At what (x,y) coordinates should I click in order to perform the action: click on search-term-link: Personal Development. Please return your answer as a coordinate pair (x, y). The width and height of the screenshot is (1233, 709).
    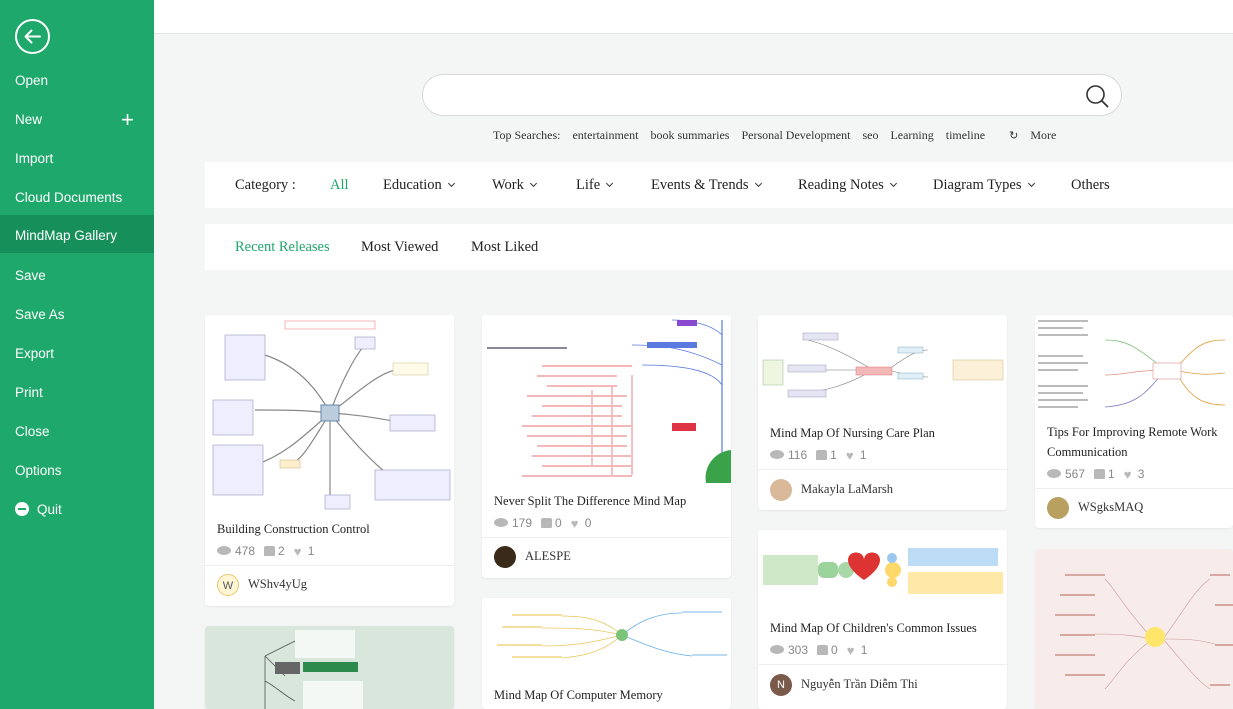
    Looking at the image, I should click on (795, 135).